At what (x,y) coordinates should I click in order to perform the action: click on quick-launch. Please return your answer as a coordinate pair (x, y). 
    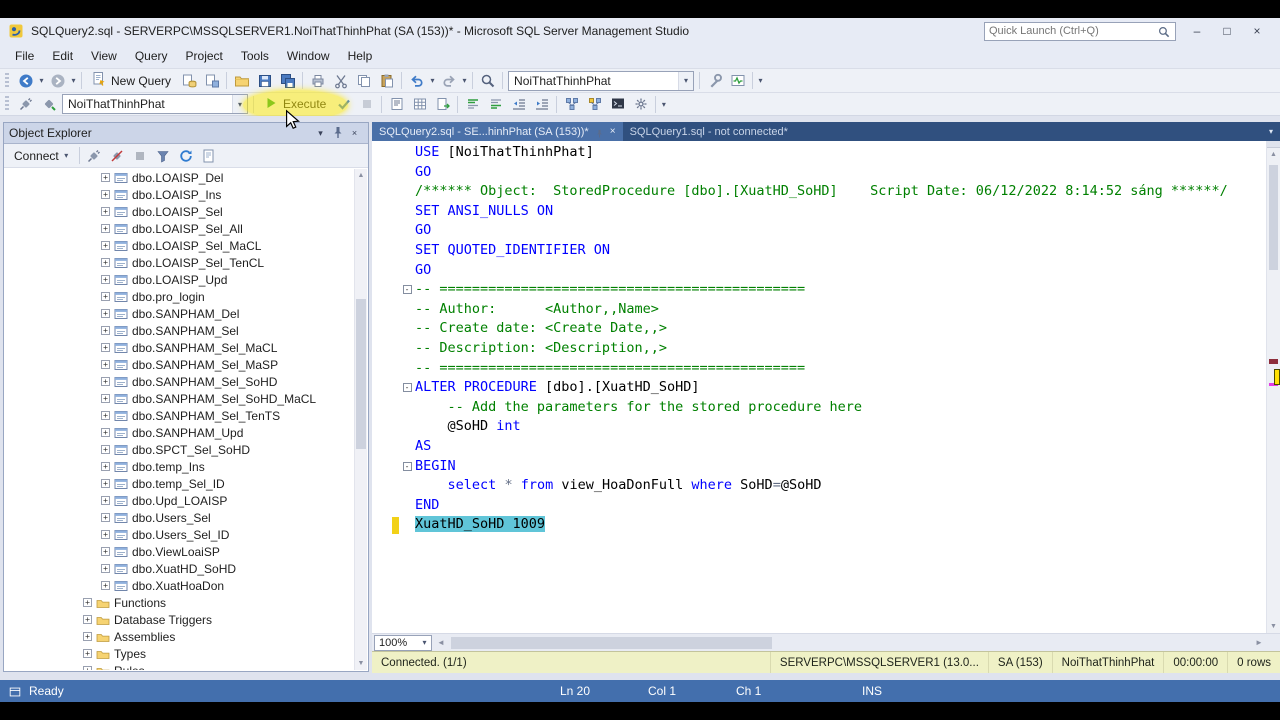
    Looking at the image, I should click on (1080, 31).